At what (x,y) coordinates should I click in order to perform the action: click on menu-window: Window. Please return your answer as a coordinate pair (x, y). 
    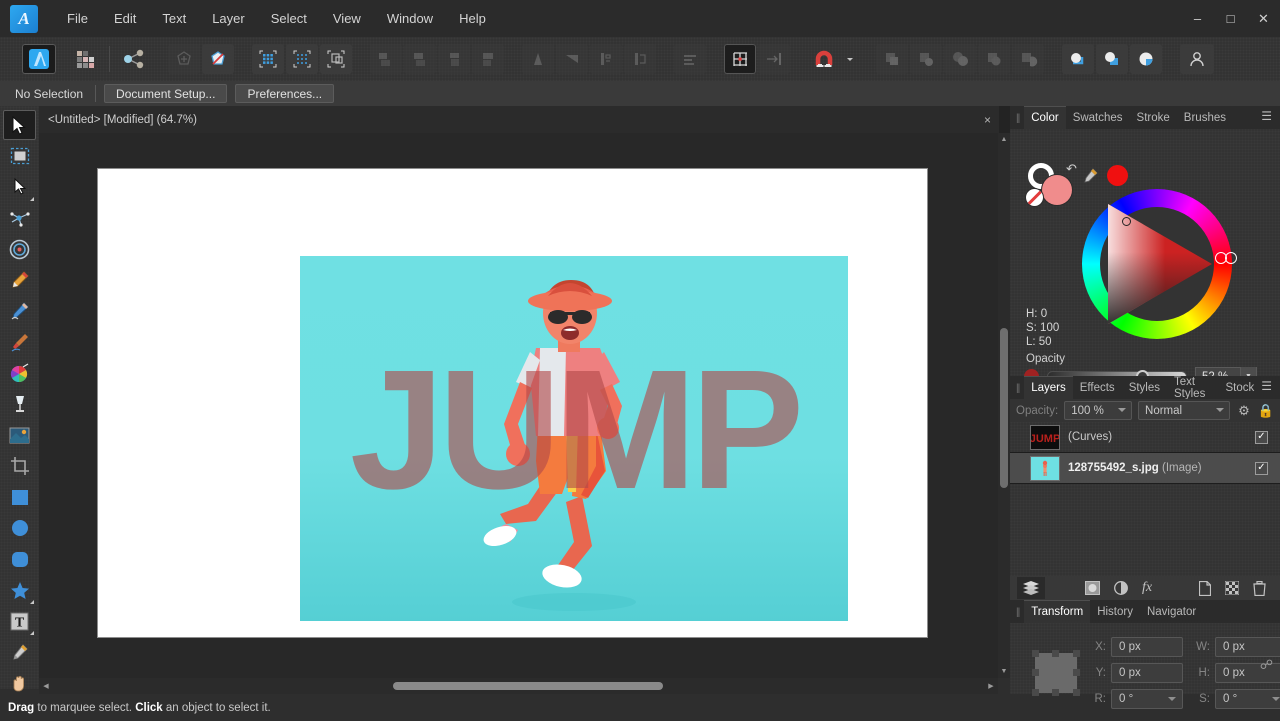
    Looking at the image, I should click on (410, 18).